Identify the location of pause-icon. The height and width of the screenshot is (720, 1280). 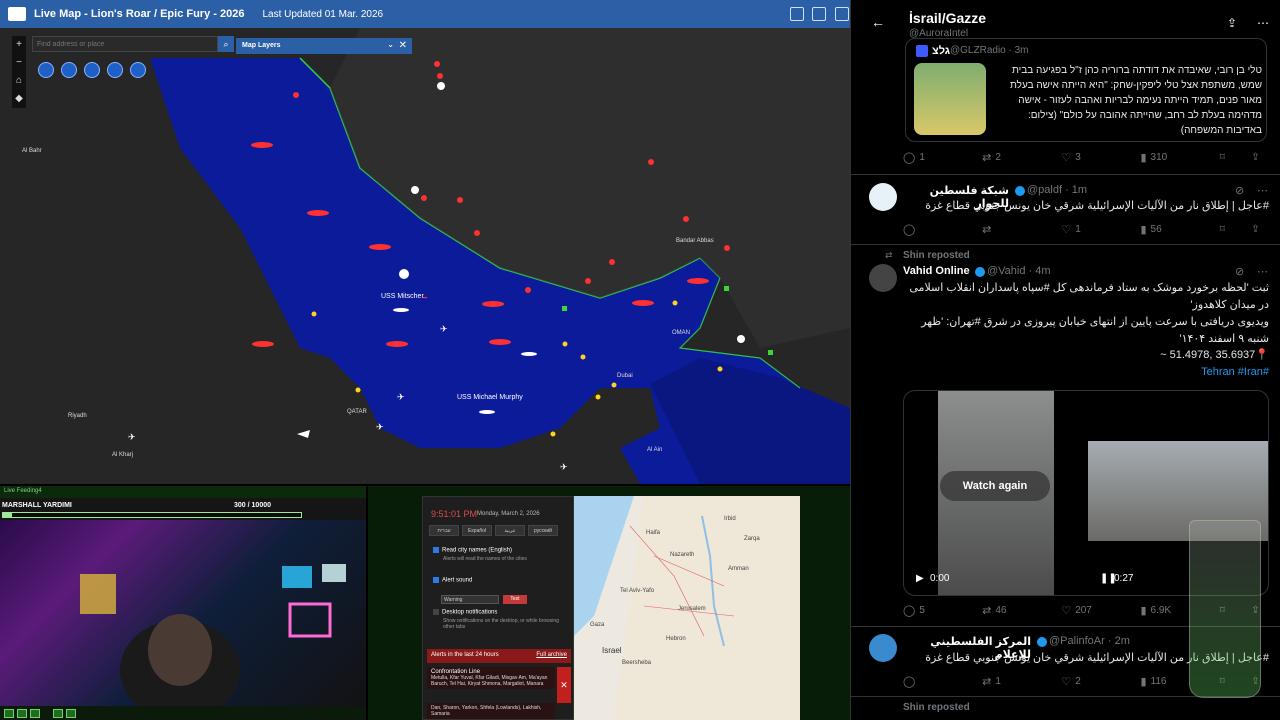
(22, 713).